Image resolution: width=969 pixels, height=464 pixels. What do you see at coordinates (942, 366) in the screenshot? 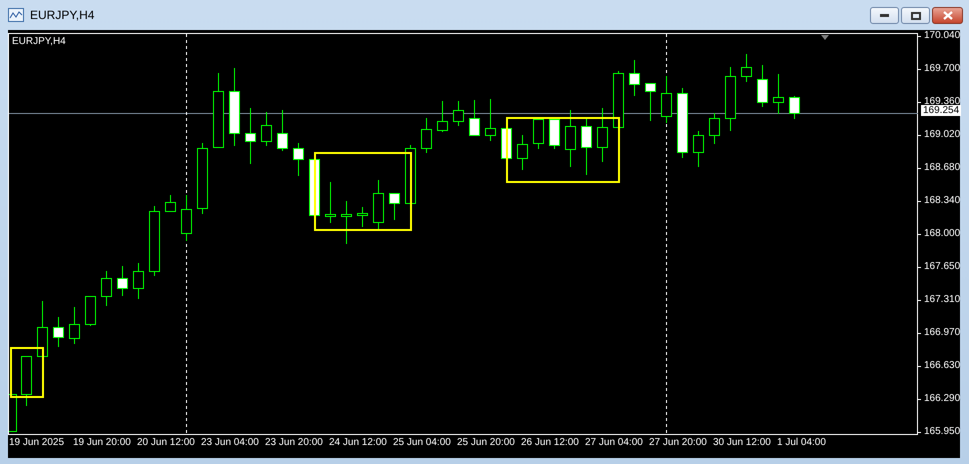
I see `price-label: 166.630` at bounding box center [942, 366].